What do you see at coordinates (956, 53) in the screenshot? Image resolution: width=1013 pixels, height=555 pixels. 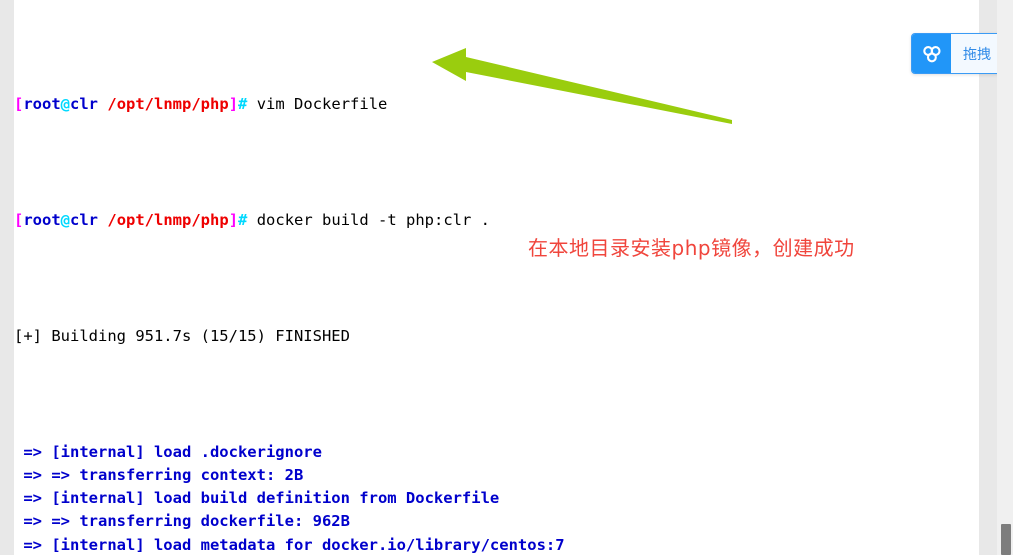 I see `netdisk-drag-widget: 拖拽` at bounding box center [956, 53].